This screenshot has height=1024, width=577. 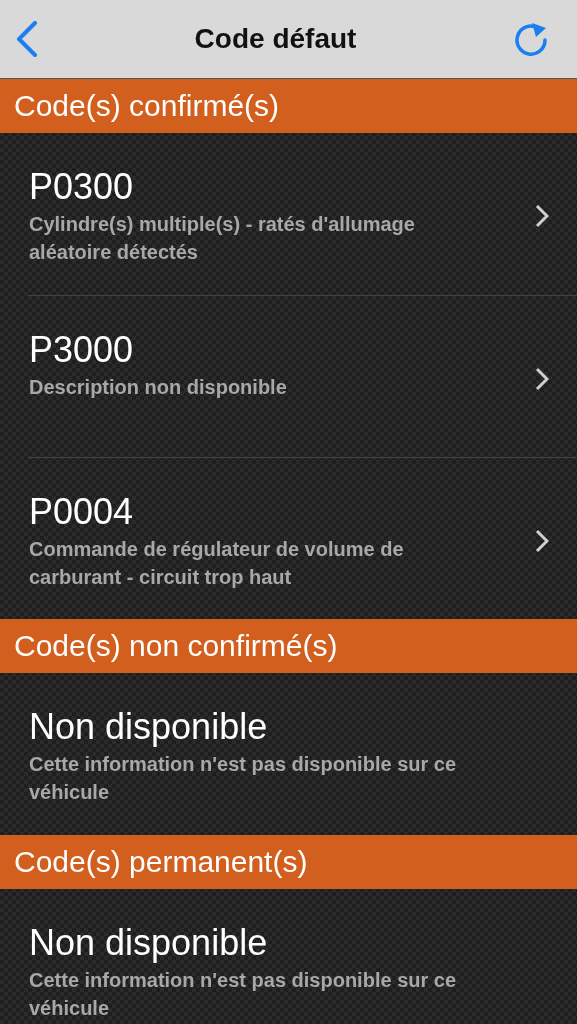 I want to click on code-description: Cylindre(s) multiple(s) - ratés d'allumage aléatoire détectés, so click(x=222, y=238).